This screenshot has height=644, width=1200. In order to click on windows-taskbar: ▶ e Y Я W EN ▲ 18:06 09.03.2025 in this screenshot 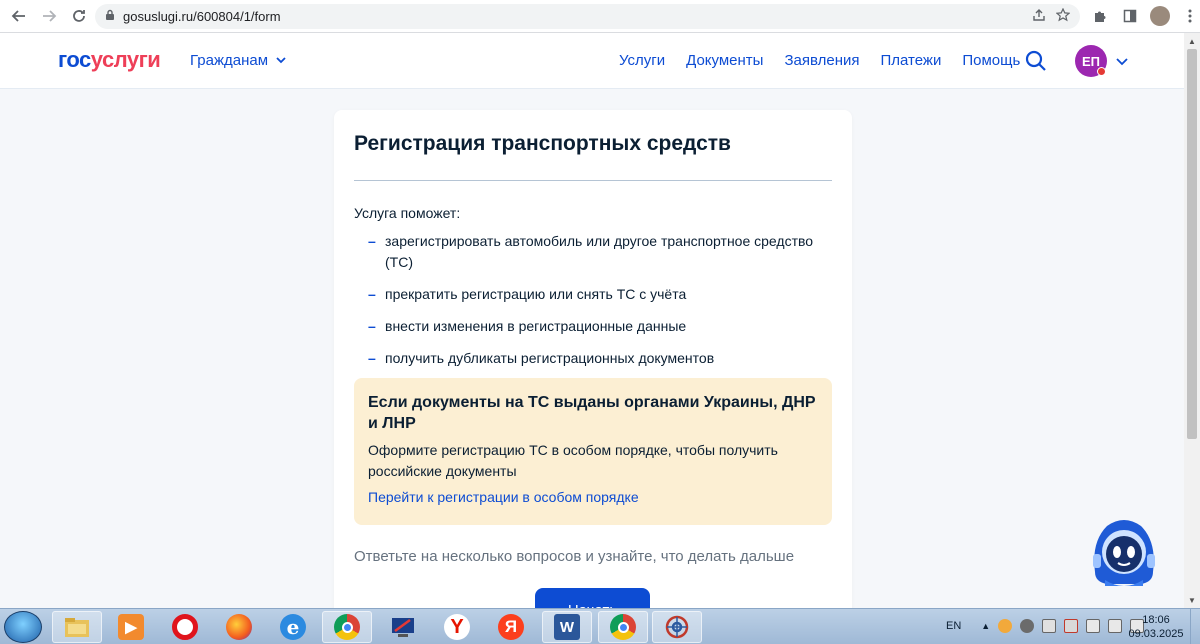, I will do `click(600, 626)`.